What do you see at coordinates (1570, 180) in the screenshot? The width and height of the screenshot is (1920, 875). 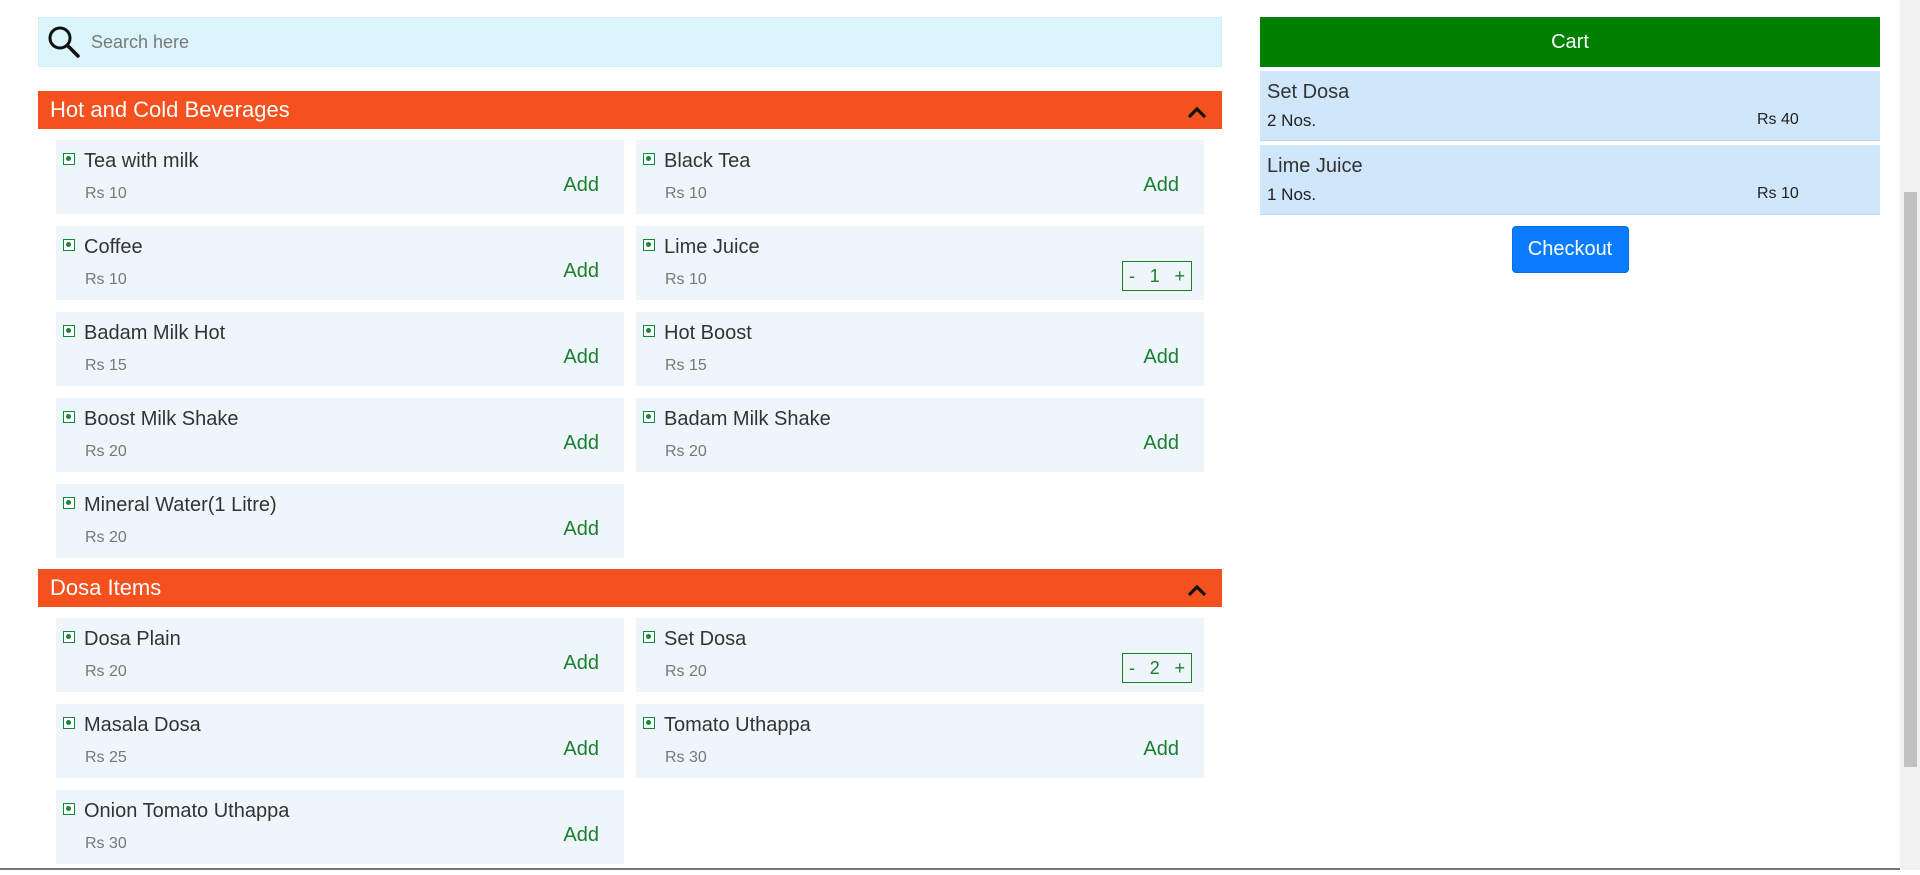 I see `cart-item: Lime Juice 1 Nos. Rs 10` at bounding box center [1570, 180].